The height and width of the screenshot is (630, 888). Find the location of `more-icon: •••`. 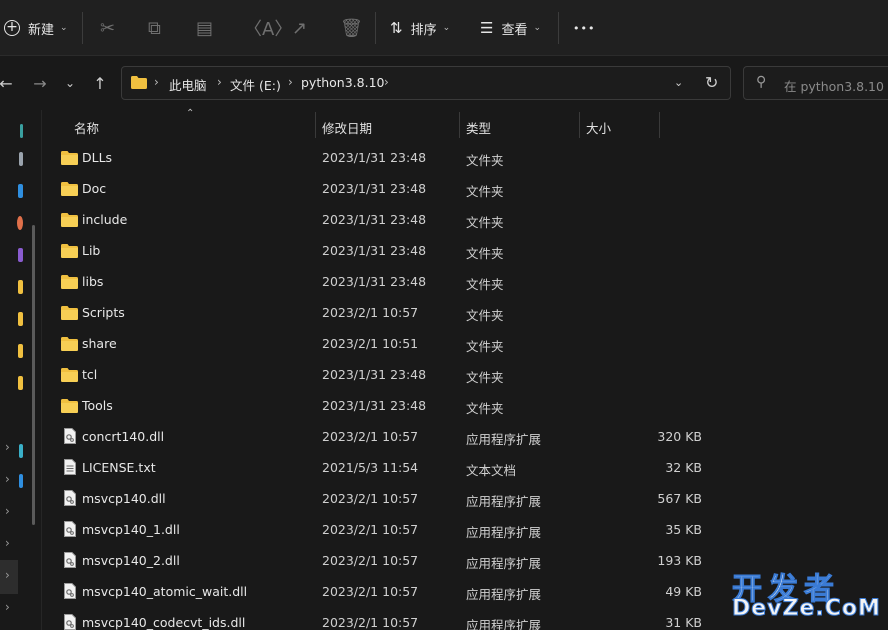

more-icon: ••• is located at coordinates (584, 28).